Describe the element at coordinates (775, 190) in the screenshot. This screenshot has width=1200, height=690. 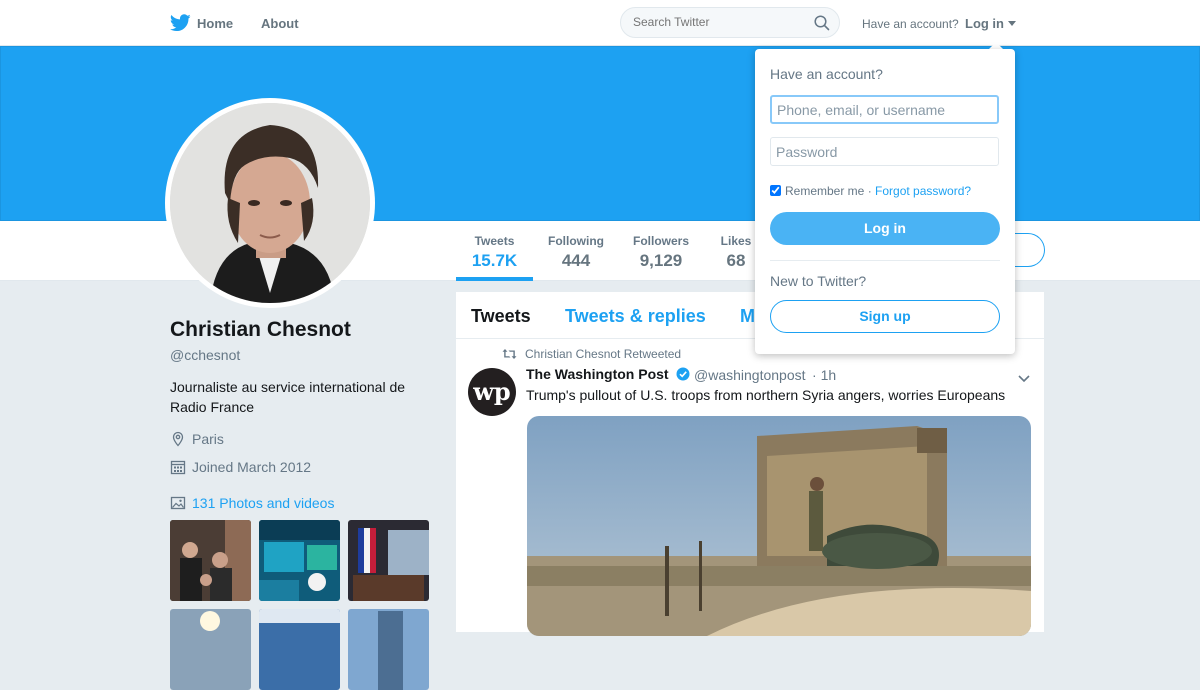
I see `remember-me-checkbox` at that location.